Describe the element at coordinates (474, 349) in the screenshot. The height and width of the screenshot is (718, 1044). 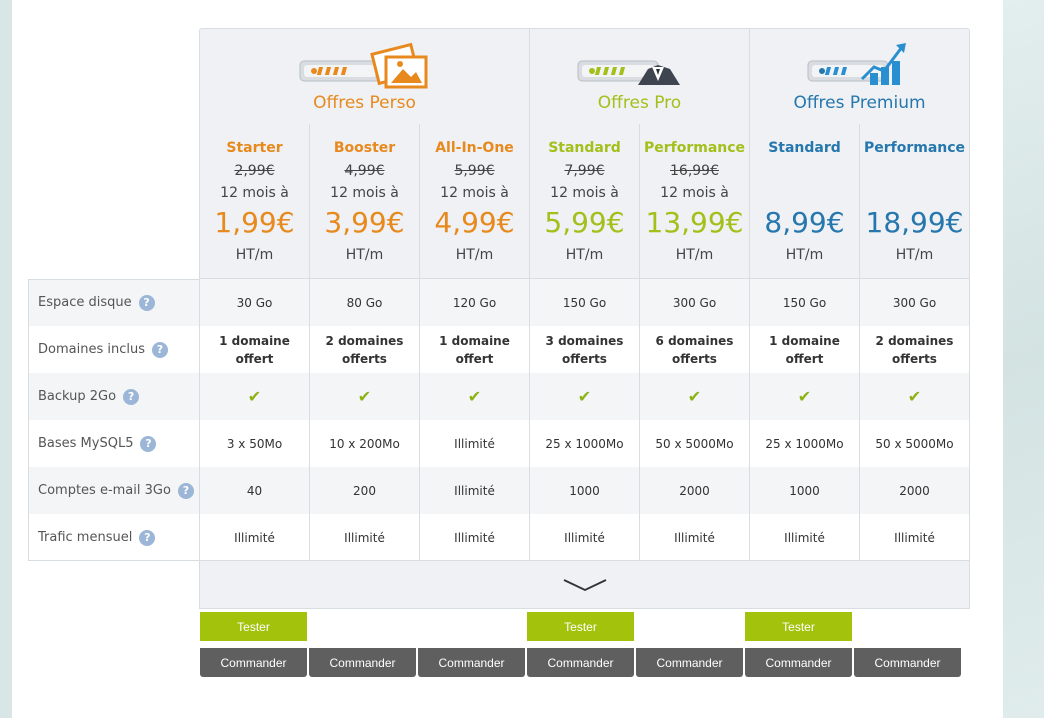
I see `feature-value-text: 1 domaine offert` at that location.